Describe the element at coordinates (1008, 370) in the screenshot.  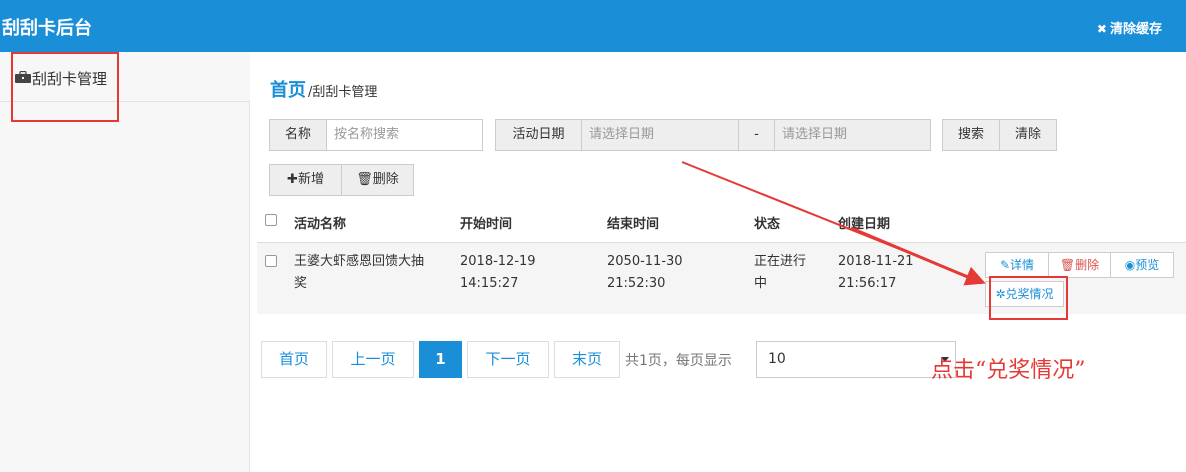
I see `annotation-text: 点击“兑奖情况”` at that location.